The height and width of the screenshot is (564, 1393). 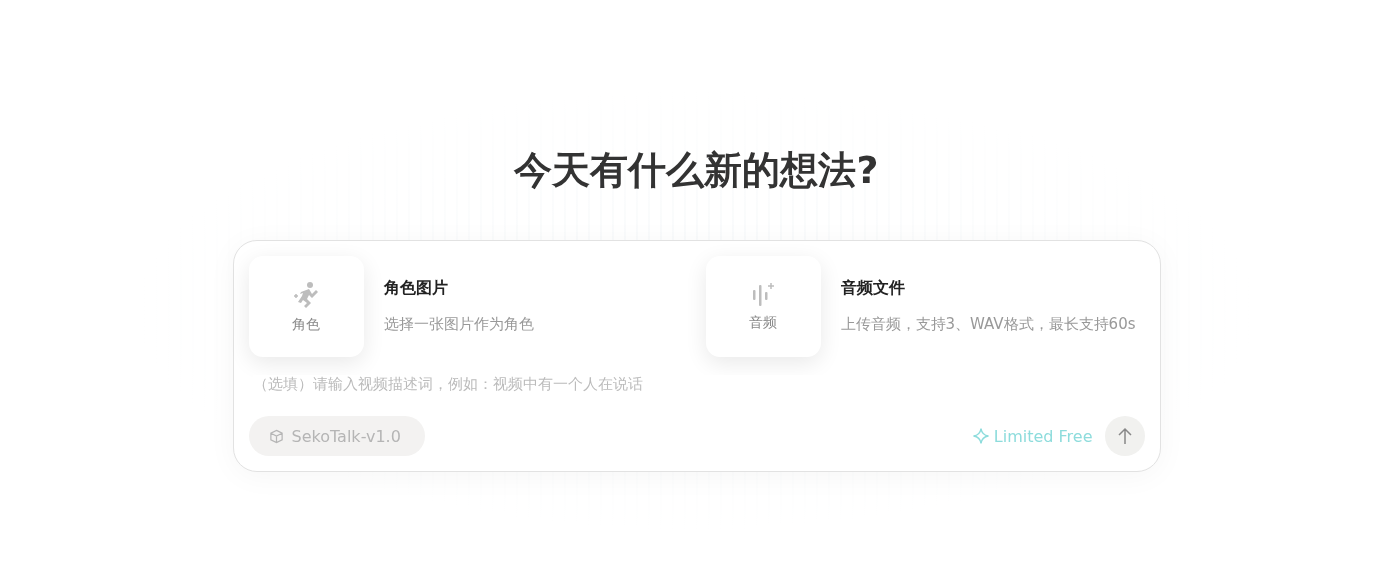 I want to click on upload-tile: 角色, so click(x=306, y=306).